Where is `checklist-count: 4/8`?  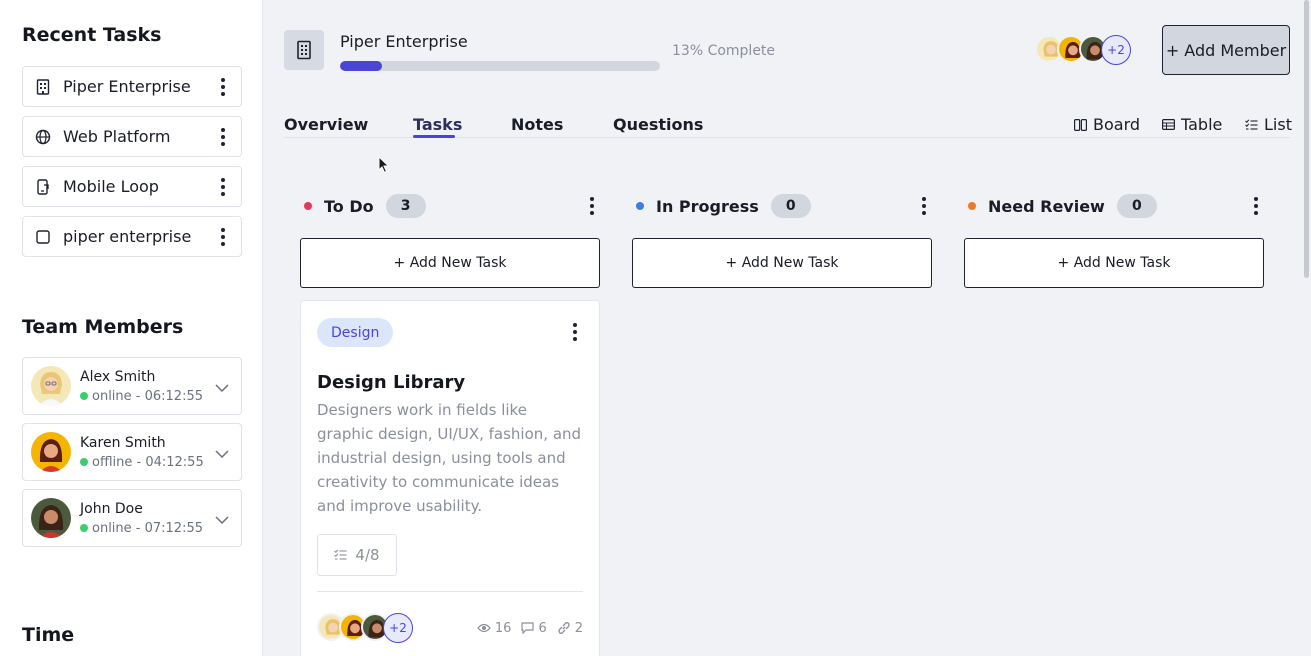
checklist-count: 4/8 is located at coordinates (367, 555).